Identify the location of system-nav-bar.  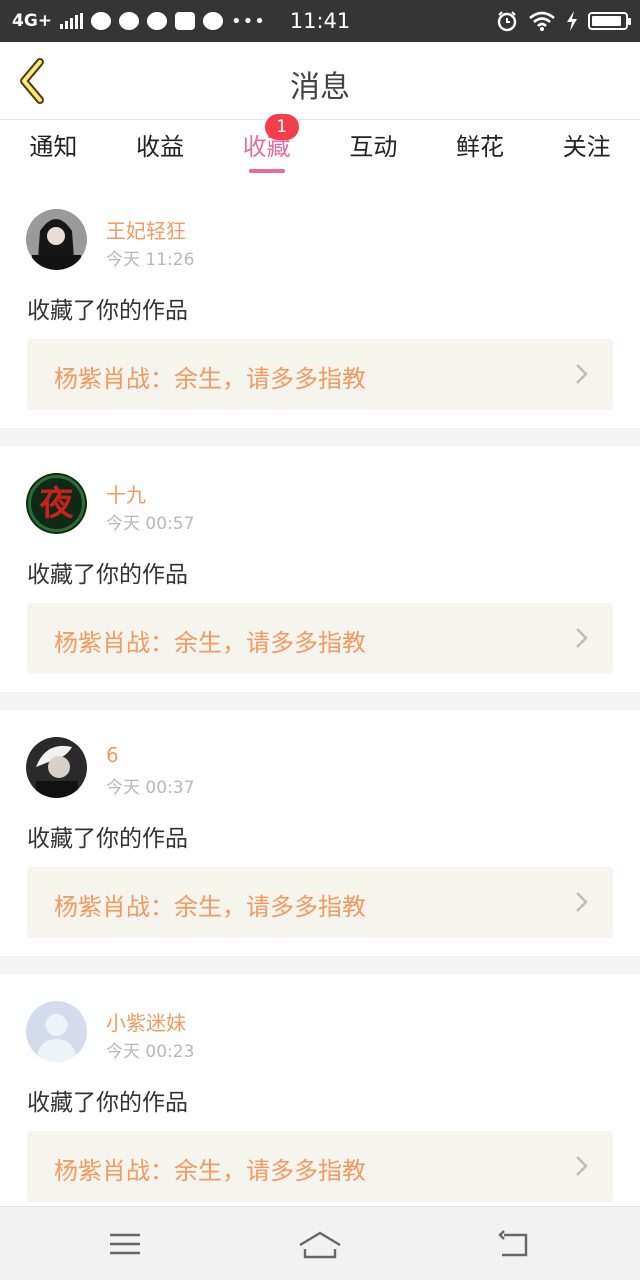
(320, 1243).